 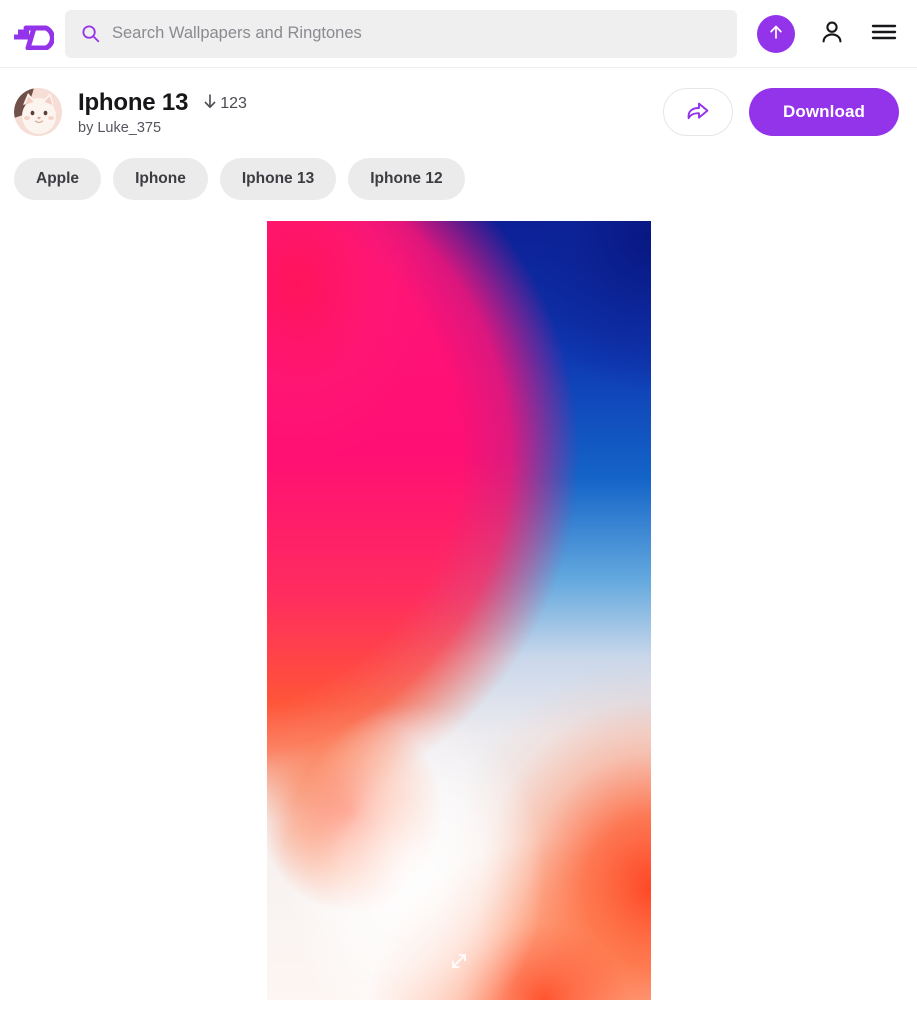 I want to click on zedge-logo, so click(x=33, y=34).